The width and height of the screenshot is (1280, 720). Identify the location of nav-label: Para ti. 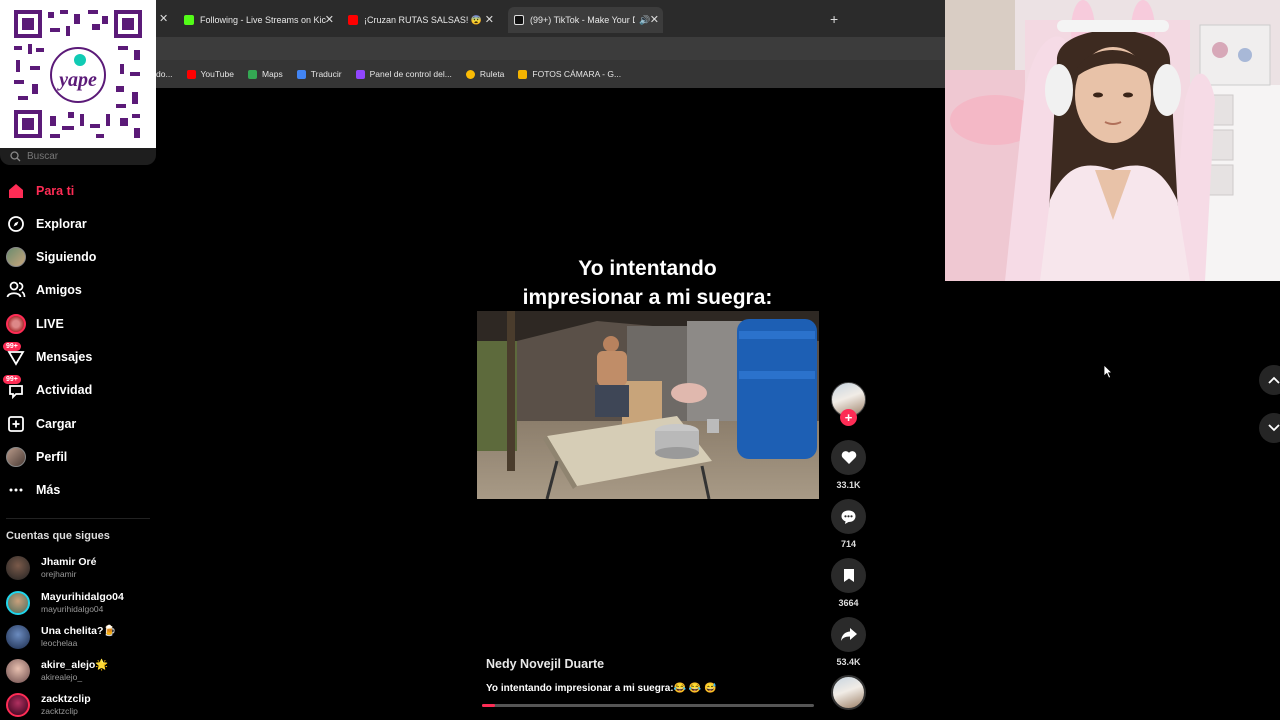
(55, 191).